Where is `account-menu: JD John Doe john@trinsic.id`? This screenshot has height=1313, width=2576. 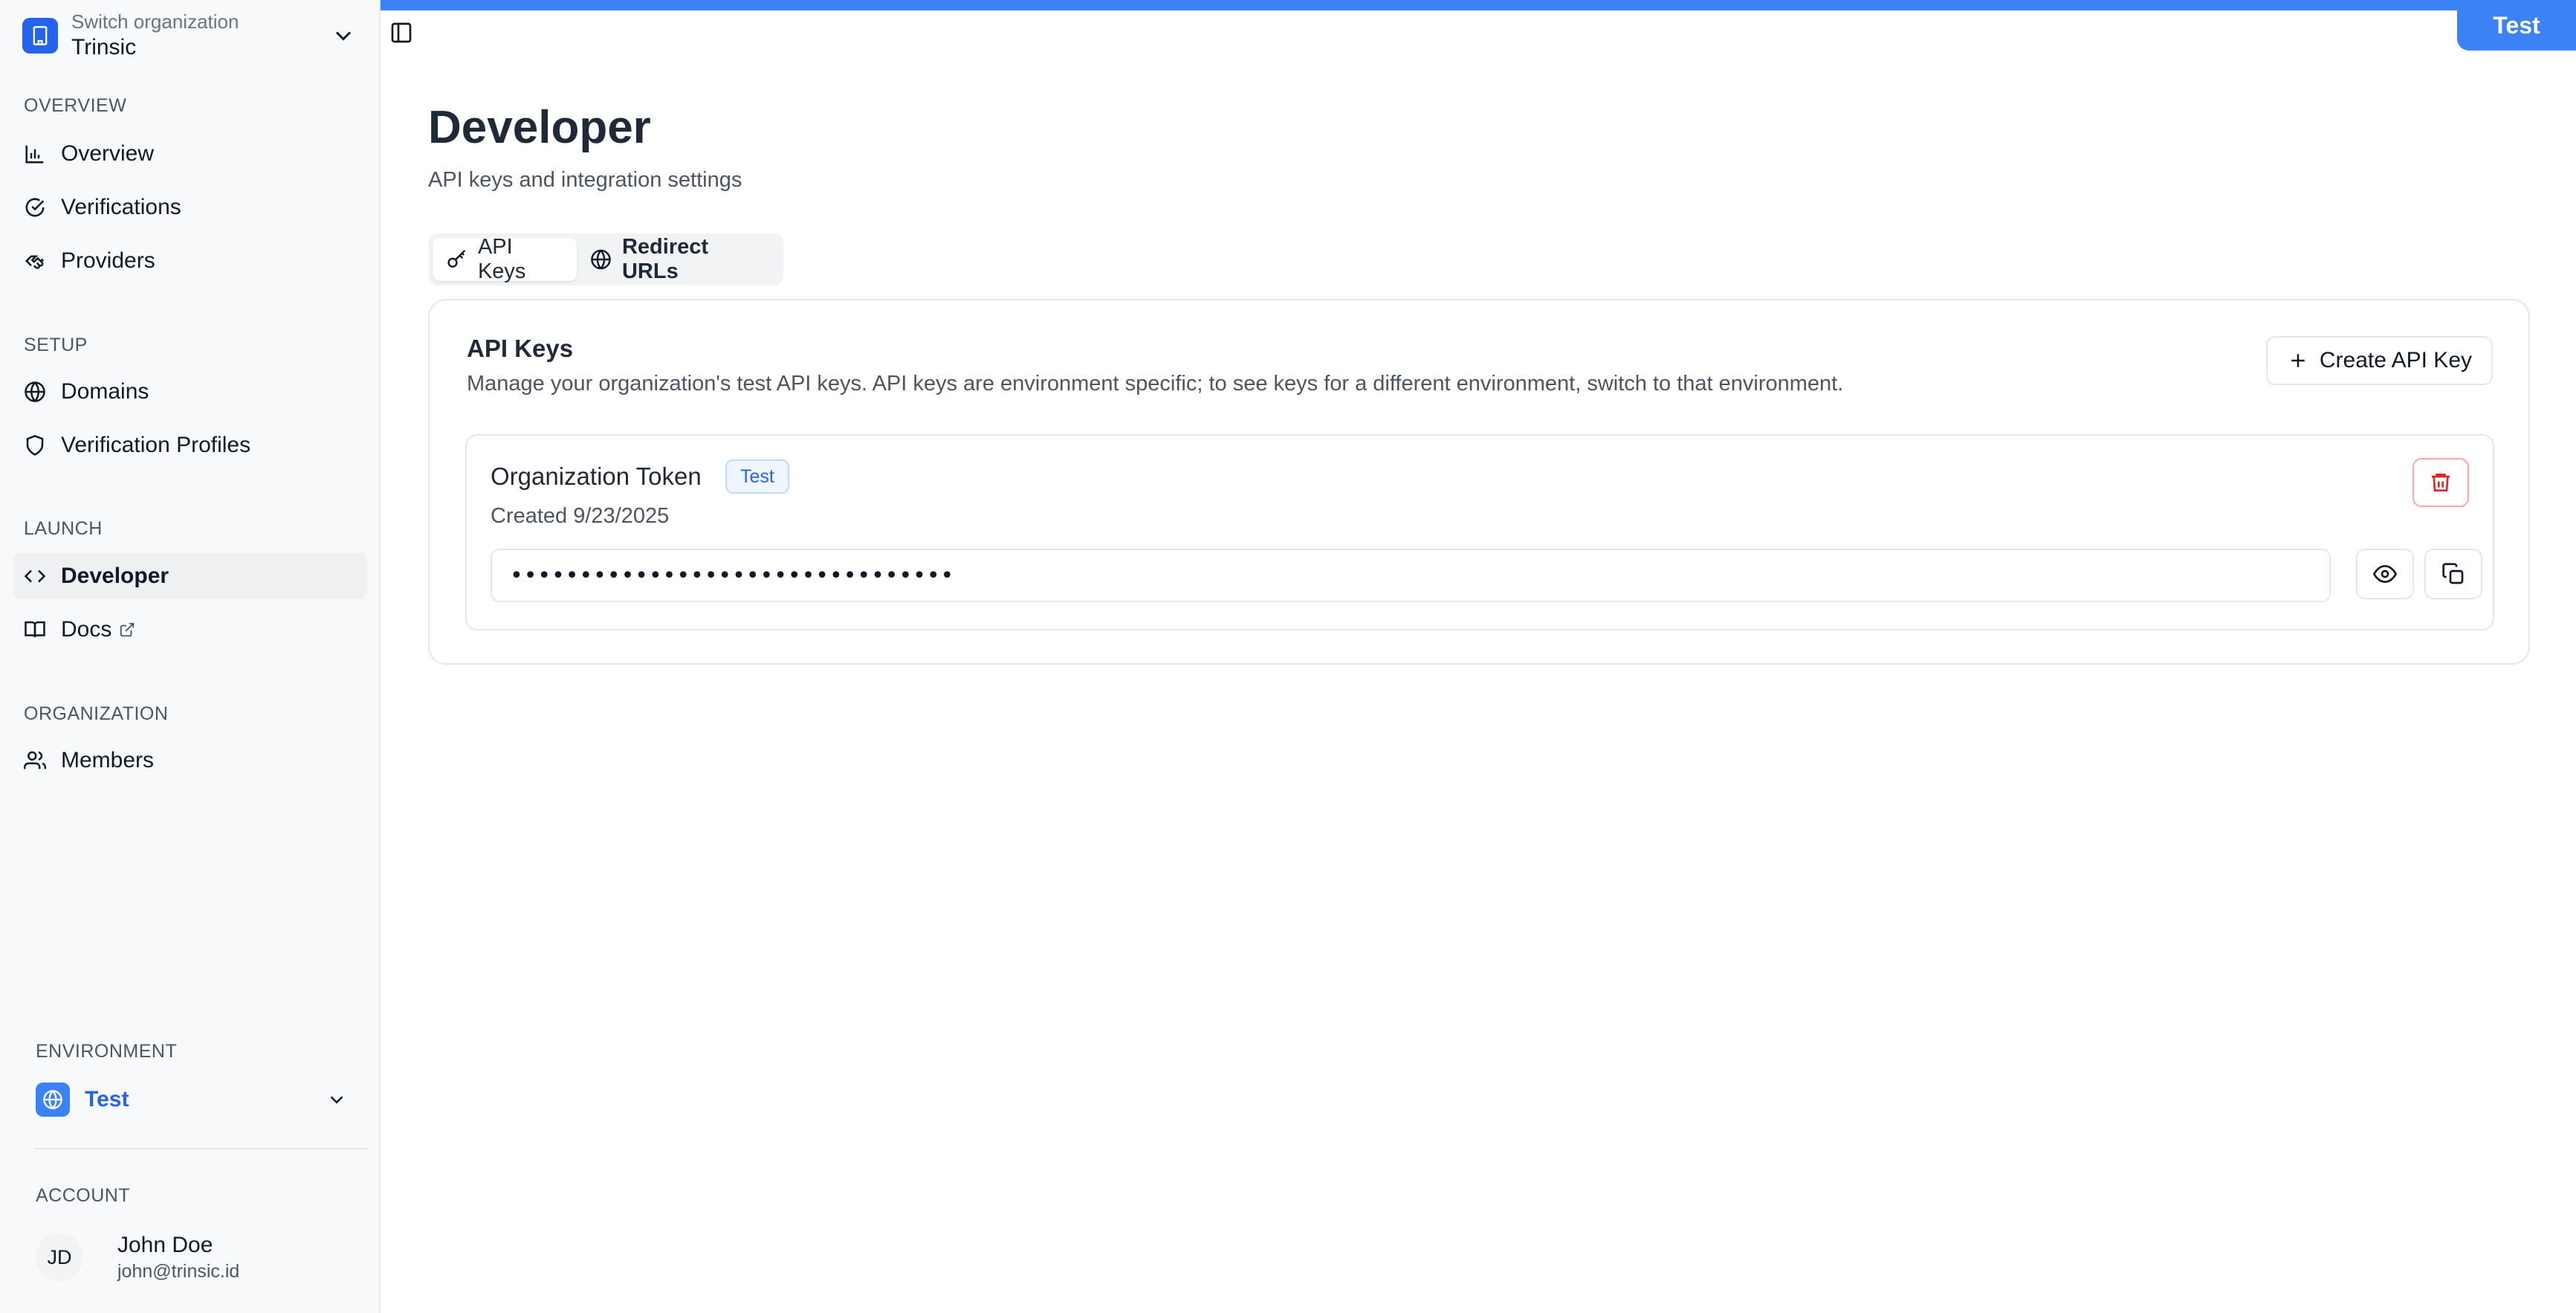
account-menu: JD John Doe john@trinsic.id is located at coordinates (137, 1257).